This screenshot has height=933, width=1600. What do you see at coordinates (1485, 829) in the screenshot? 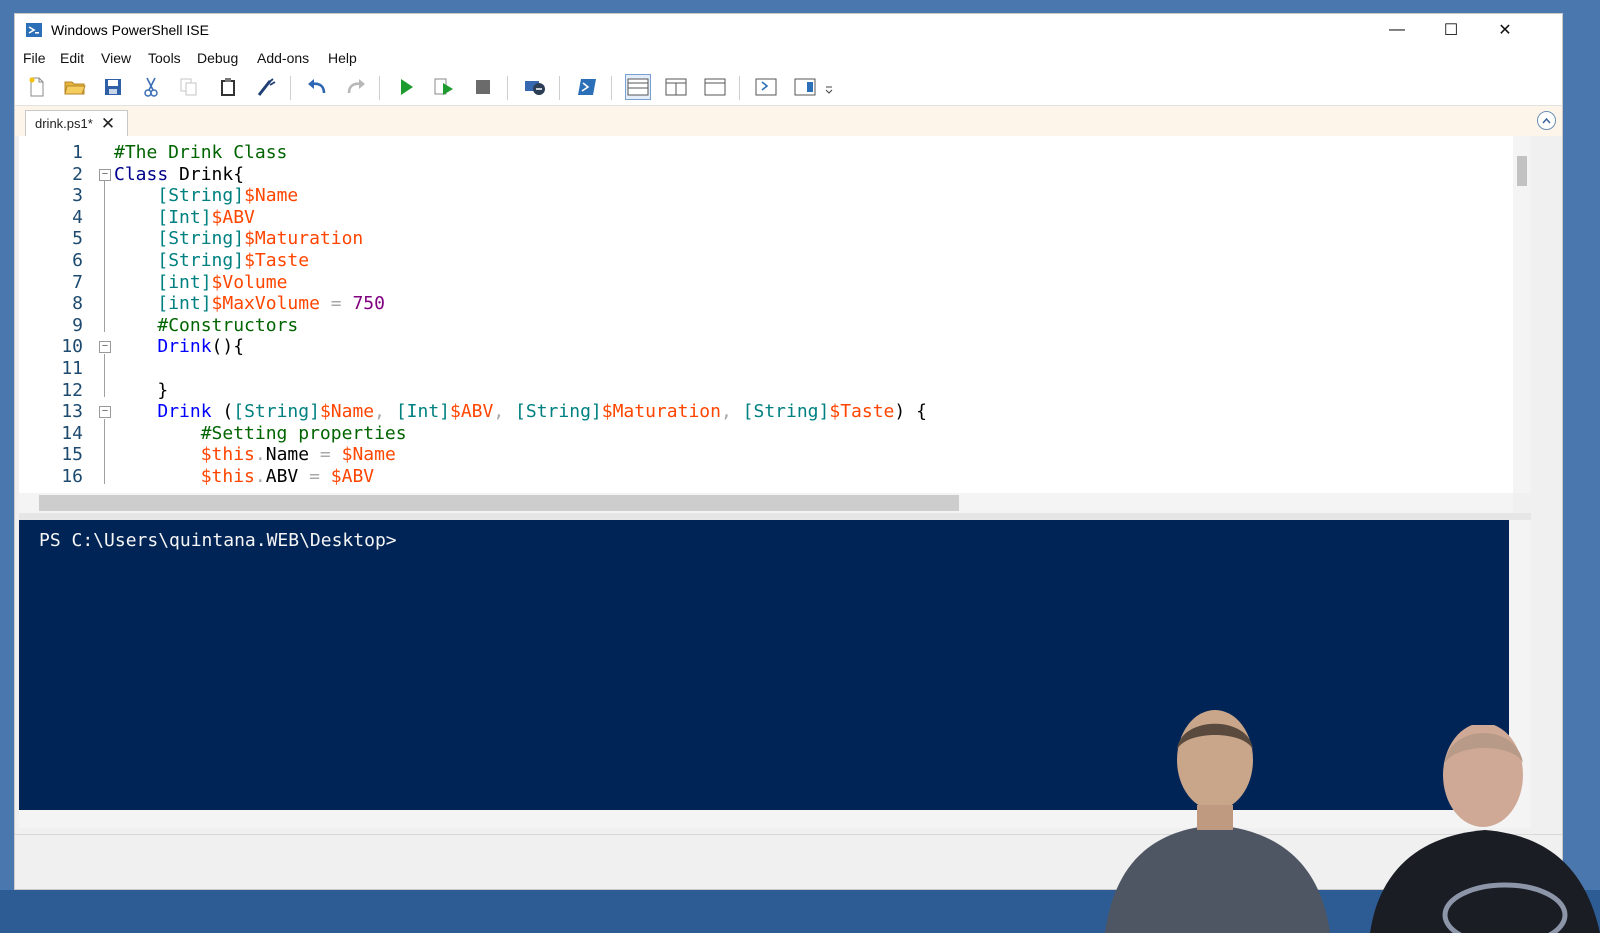
I see `presenter-right-image` at bounding box center [1485, 829].